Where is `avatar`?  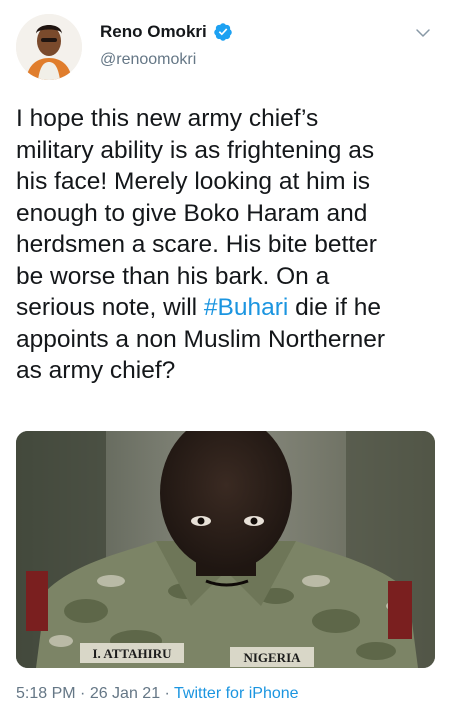 avatar is located at coordinates (49, 47).